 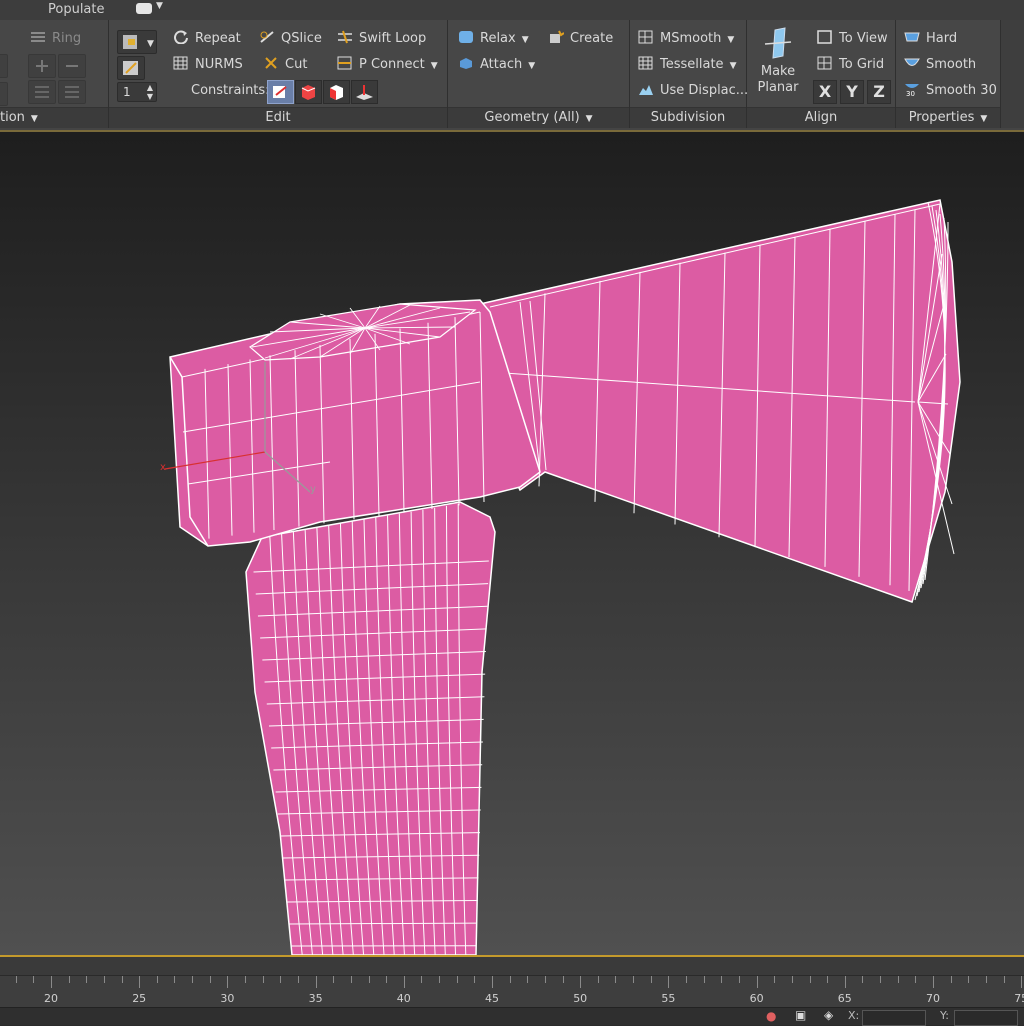 I want to click on align-z-button: Z, so click(x=879, y=92).